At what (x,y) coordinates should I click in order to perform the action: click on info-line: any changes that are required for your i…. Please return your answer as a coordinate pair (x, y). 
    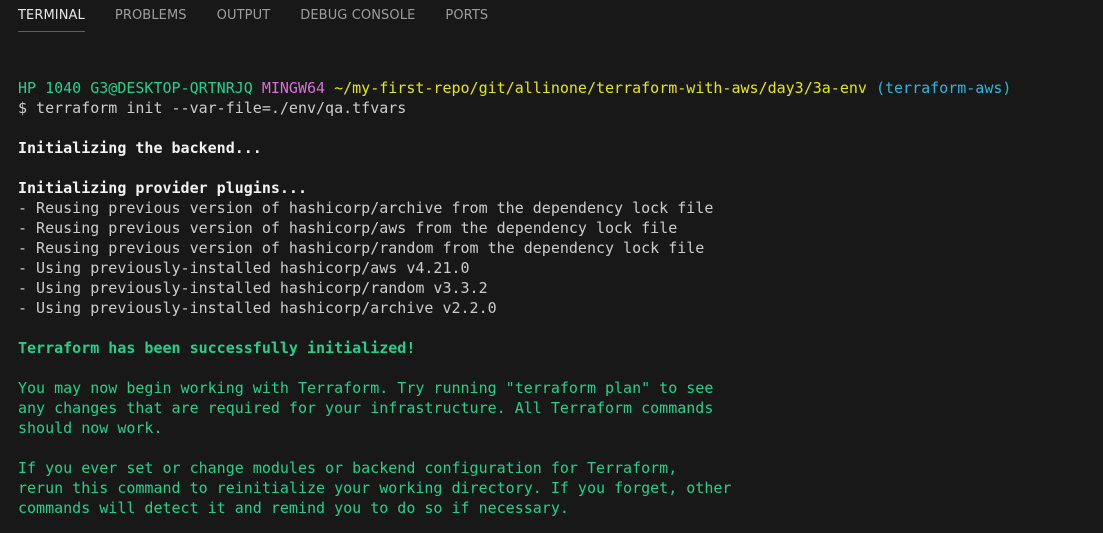
    Looking at the image, I should click on (366, 408).